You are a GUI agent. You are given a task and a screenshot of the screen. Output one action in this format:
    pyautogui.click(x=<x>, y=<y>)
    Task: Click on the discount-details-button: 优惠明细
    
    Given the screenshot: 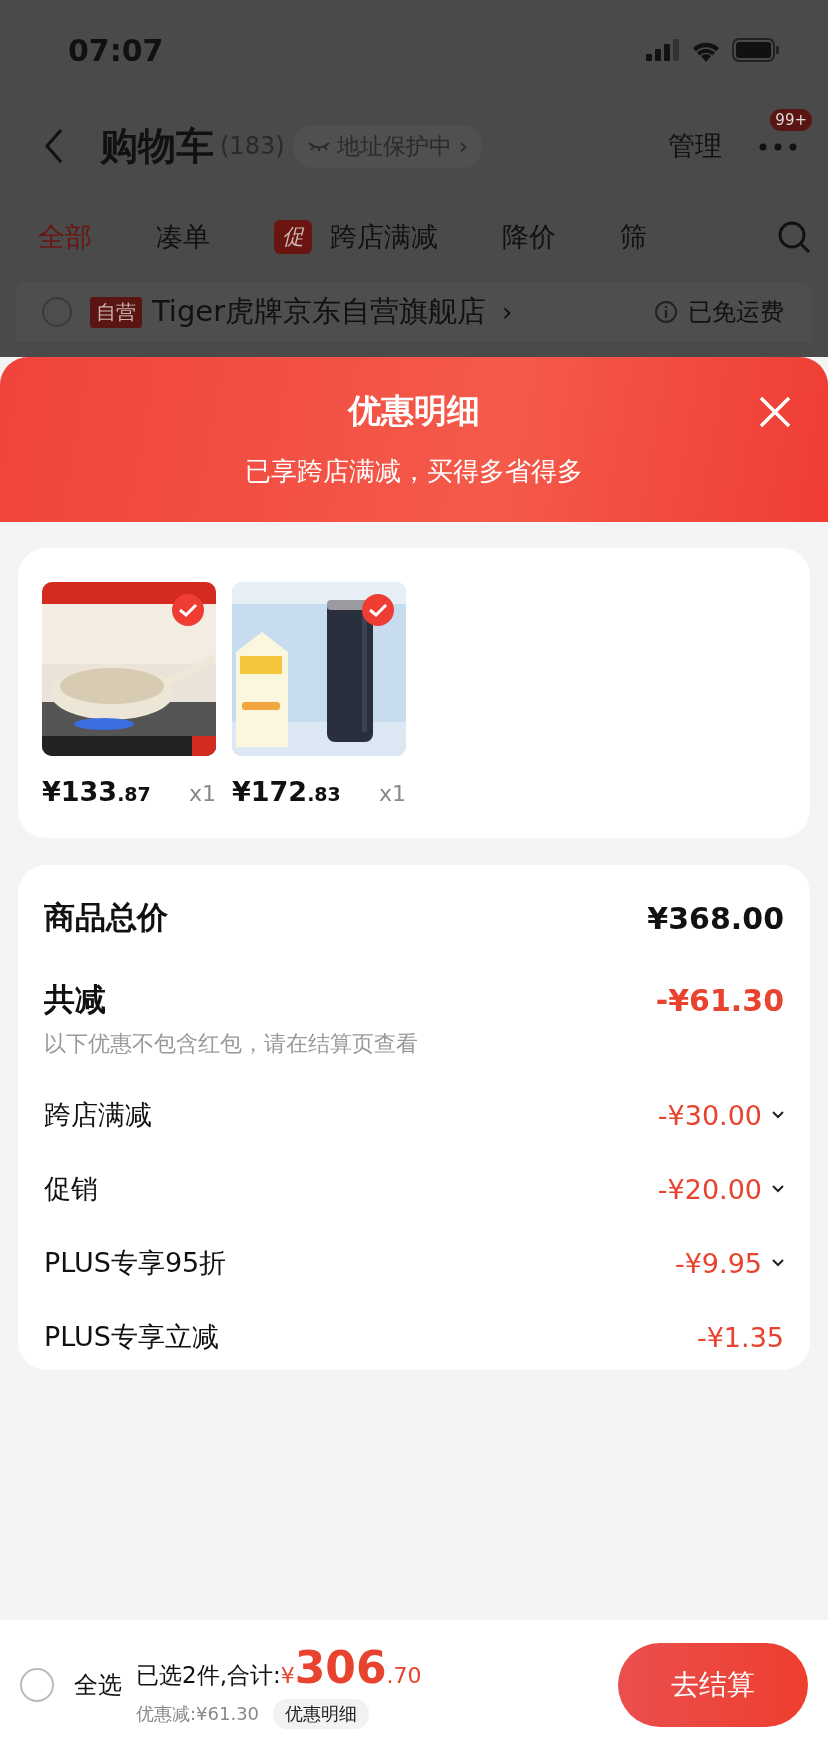 What is the action you would take?
    pyautogui.click(x=321, y=1713)
    